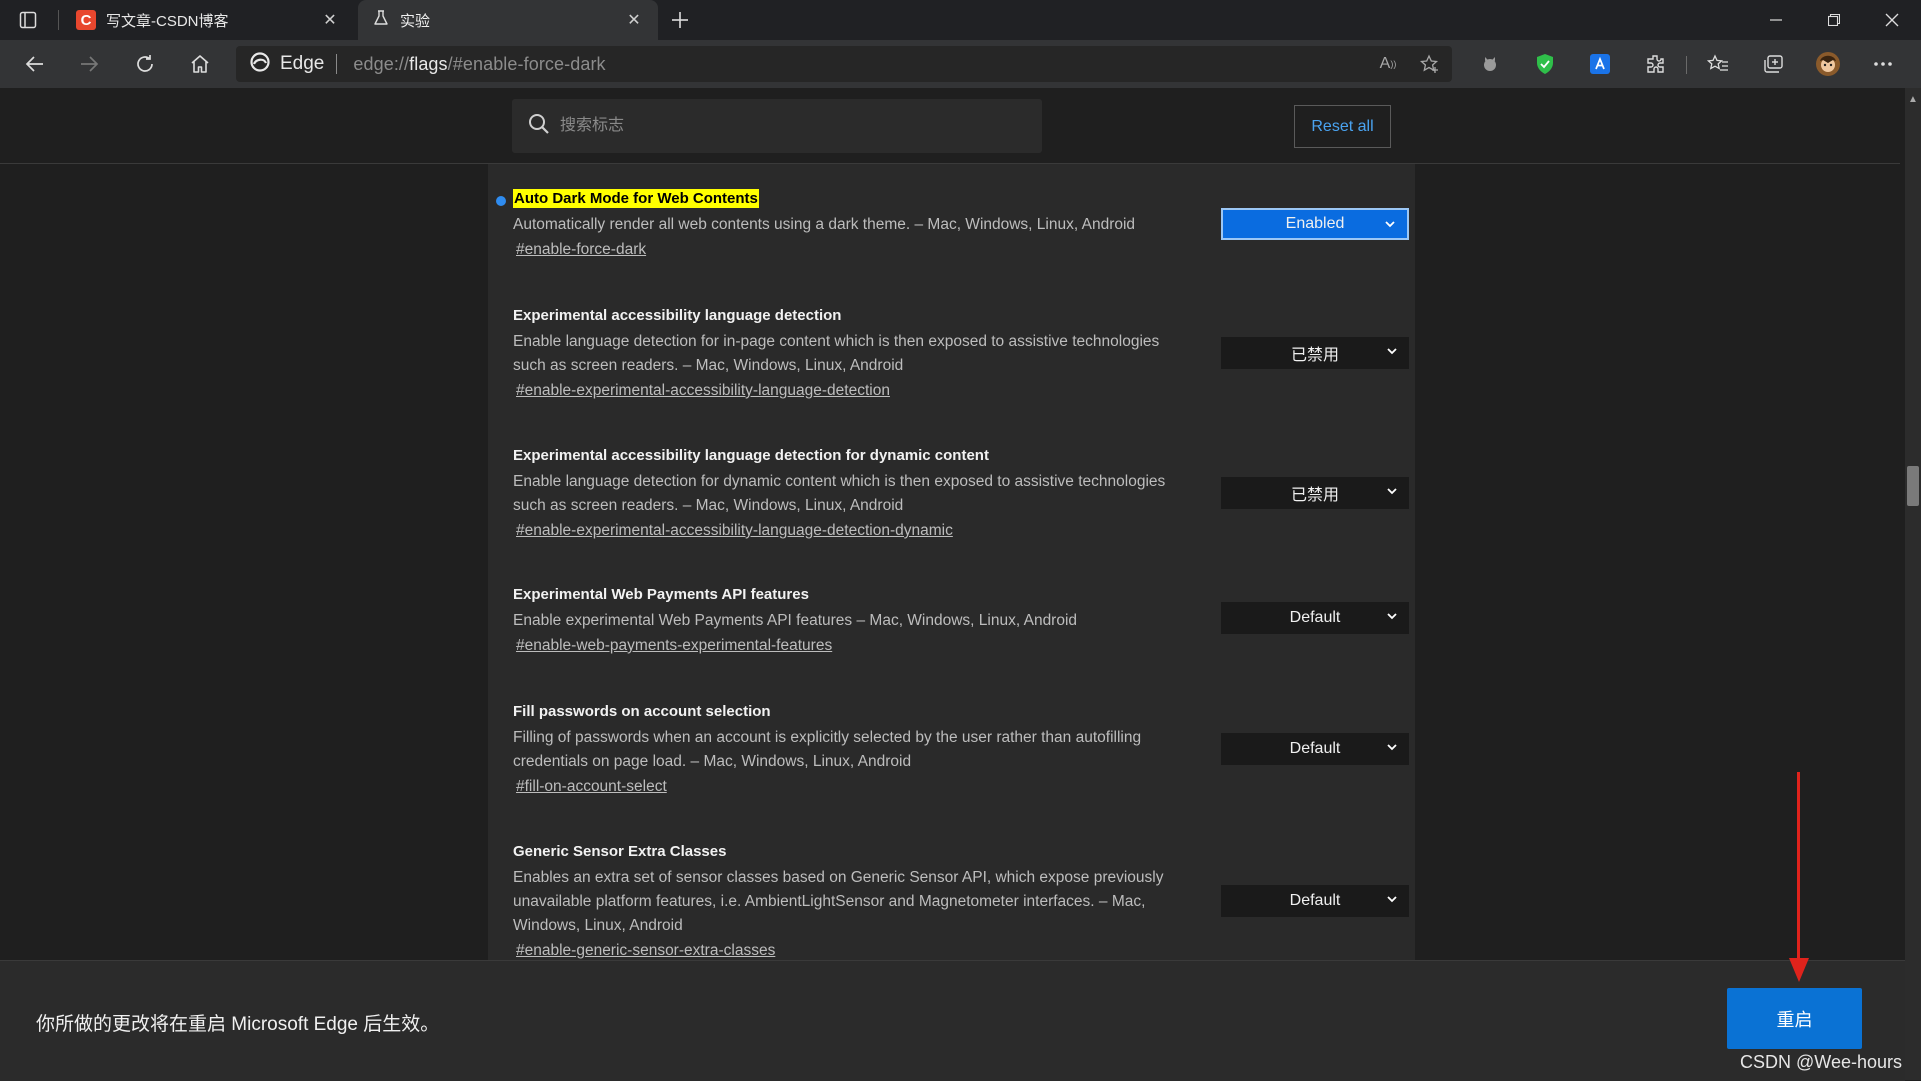 Image resolution: width=1921 pixels, height=1081 pixels. I want to click on relaunch-footer: 你所做的更改将在重启 Microsoft Edge 后生效。 重启, so click(952, 1020).